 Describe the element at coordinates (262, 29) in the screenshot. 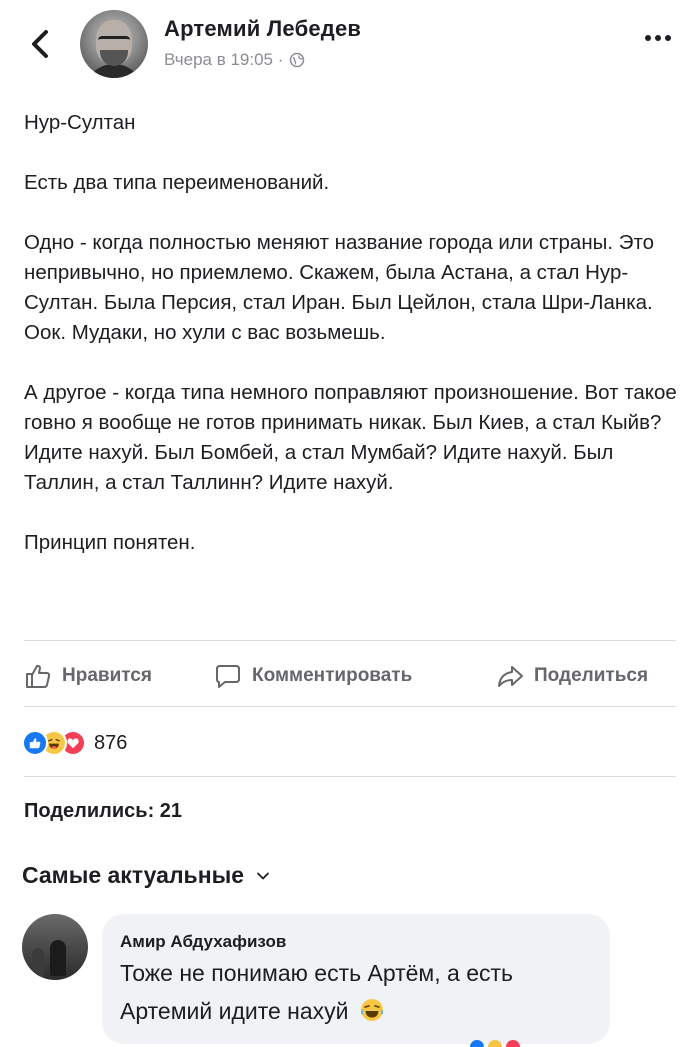

I see `author-name: Артемий Лебедев` at that location.